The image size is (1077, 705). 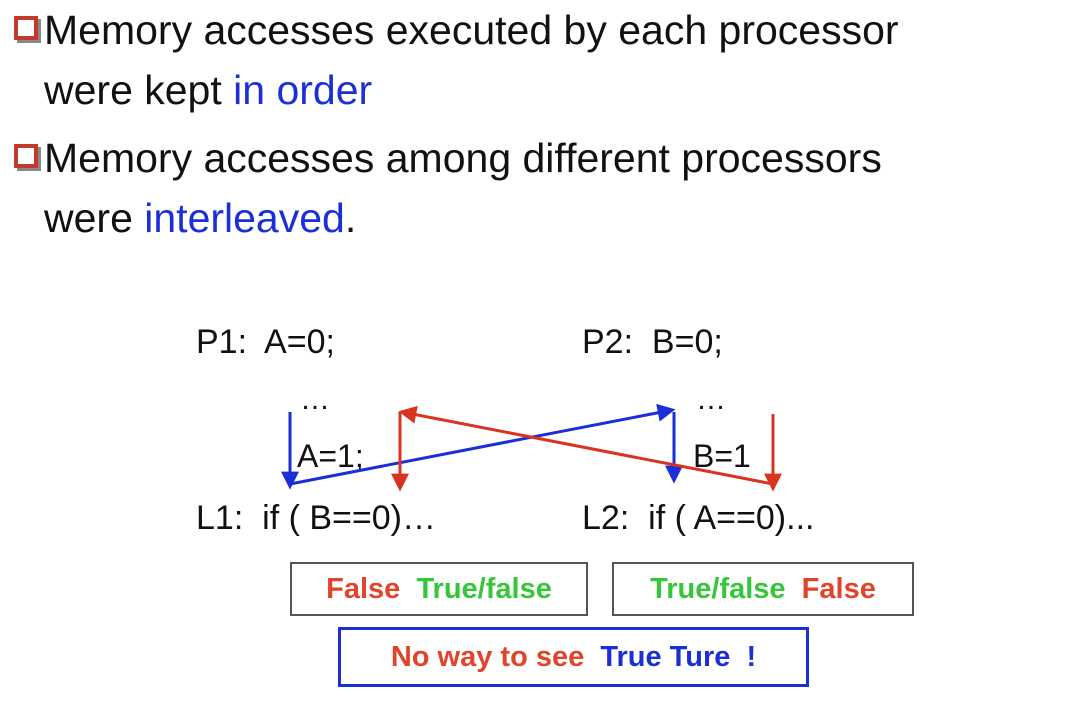 What do you see at coordinates (484, 588) in the screenshot?
I see `p1-result-truefalse: True/false` at bounding box center [484, 588].